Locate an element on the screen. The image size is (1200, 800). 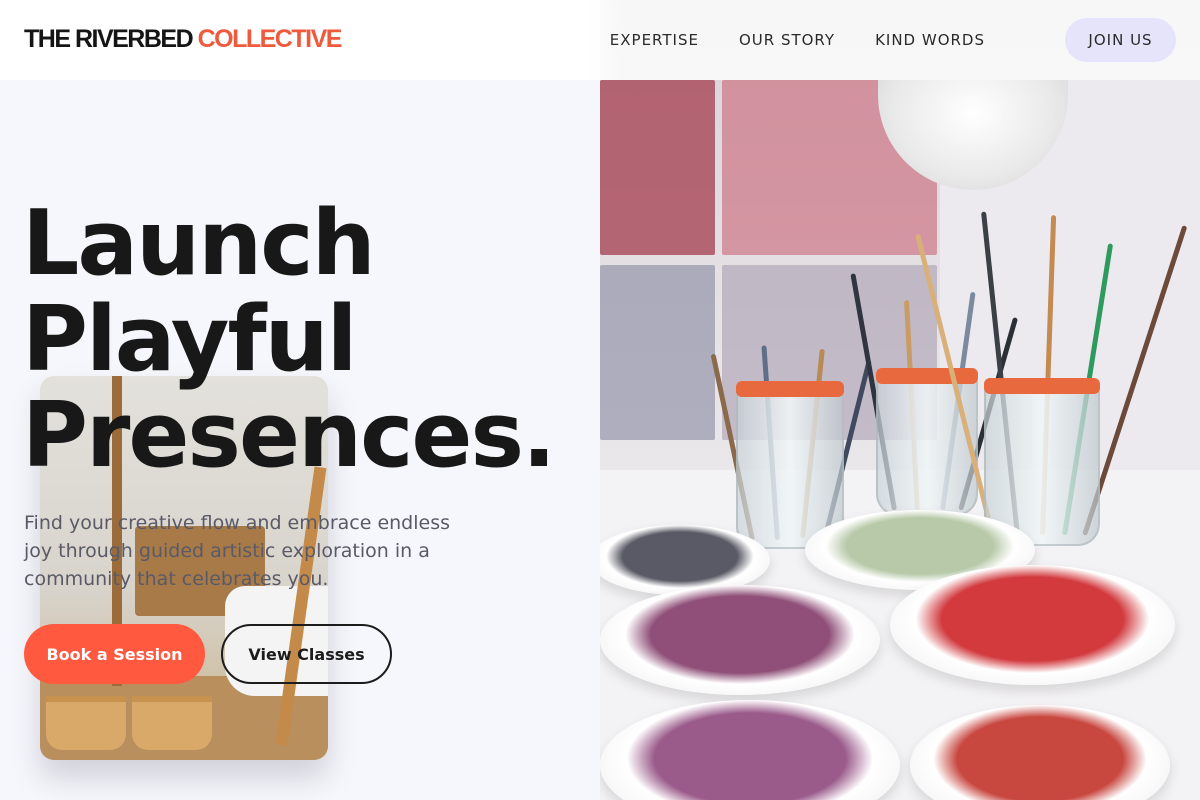
book-session-button: Book a Session is located at coordinates (114, 654).